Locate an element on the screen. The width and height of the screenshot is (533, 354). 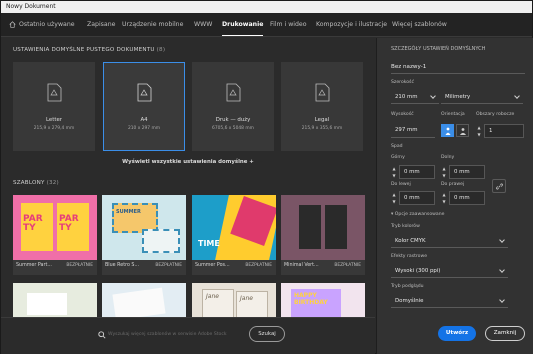
link-bleed-button is located at coordinates (499, 186).